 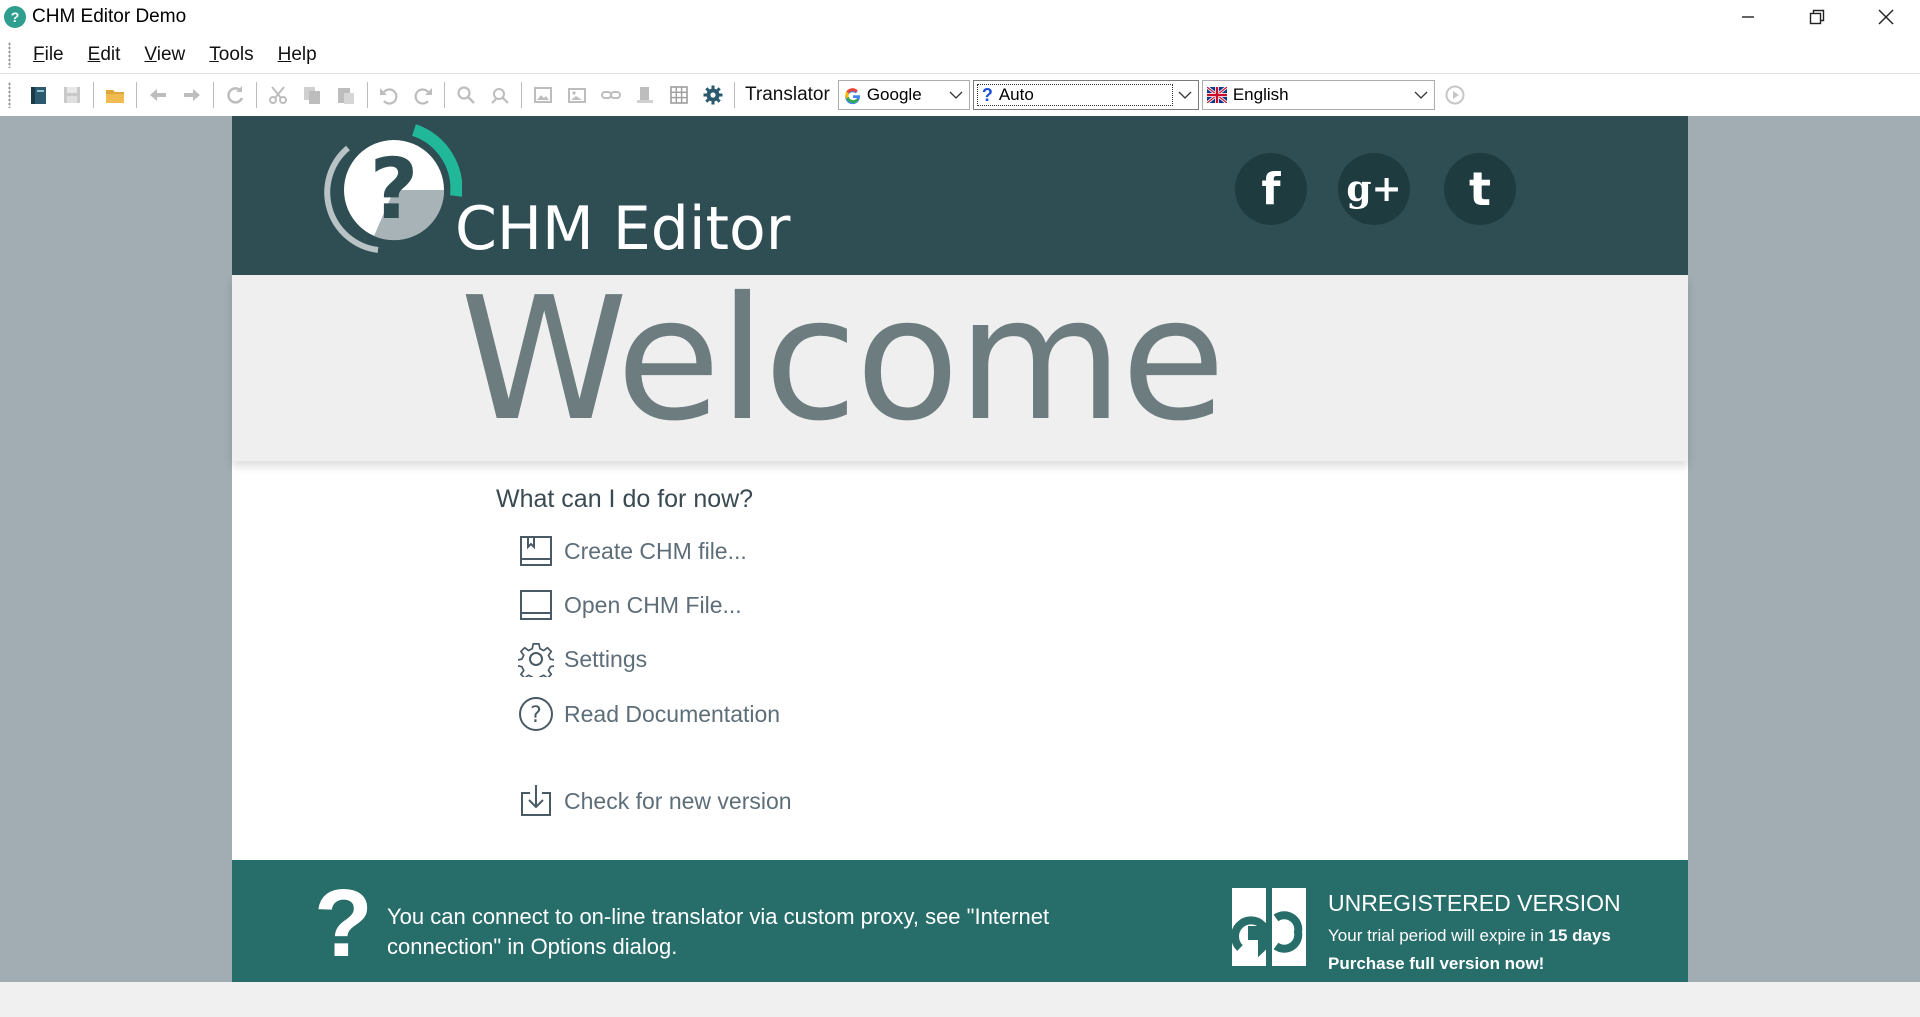 I want to click on back-button, so click(x=158, y=95).